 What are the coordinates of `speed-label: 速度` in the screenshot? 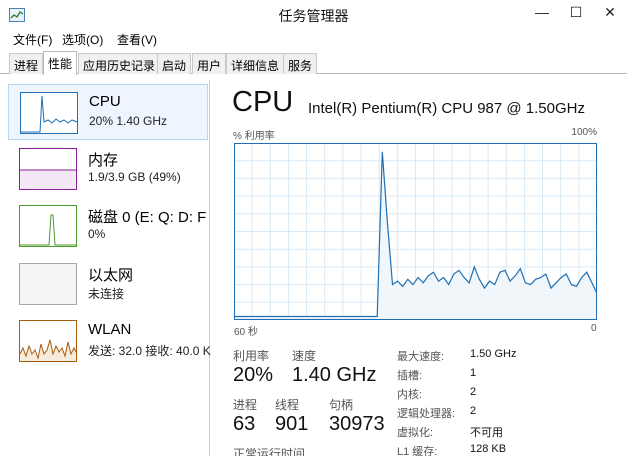 It's located at (304, 356).